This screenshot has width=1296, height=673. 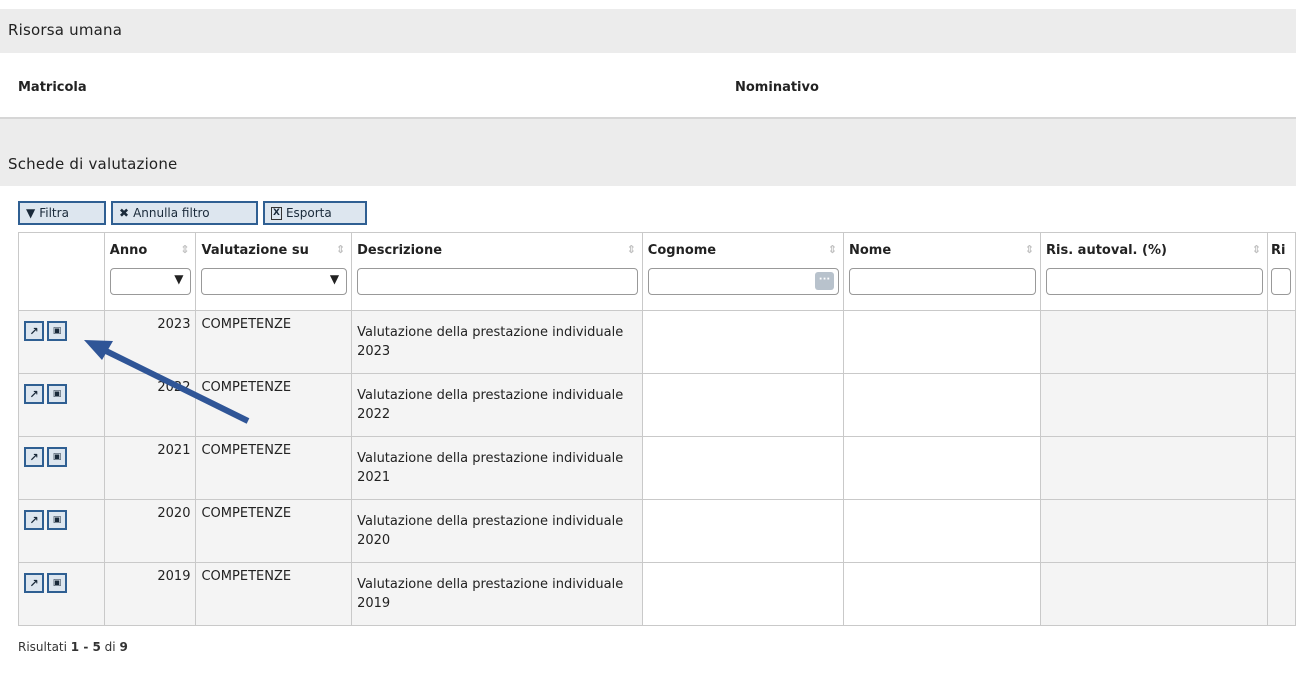 What do you see at coordinates (124, 213) in the screenshot?
I see `x-icon: ✖` at bounding box center [124, 213].